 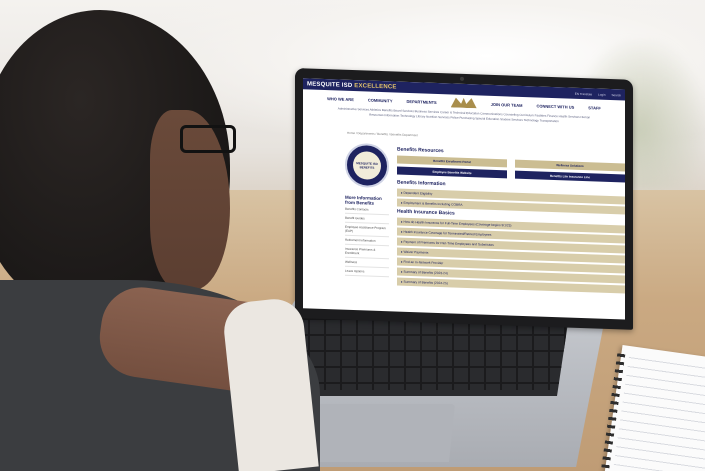 What do you see at coordinates (555, 106) in the screenshot?
I see `nav-connect-with-us: CONNECT WITH US` at bounding box center [555, 106].